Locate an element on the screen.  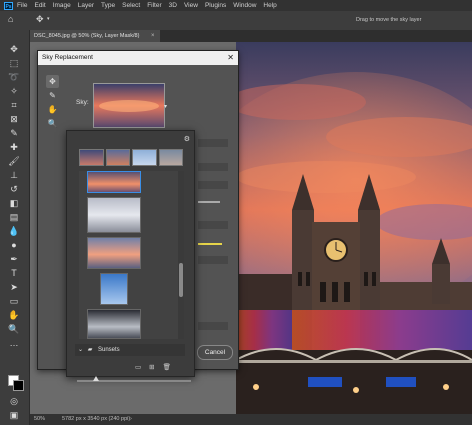
sky-brush-icon: ✎ is located at coordinates (52, 95).